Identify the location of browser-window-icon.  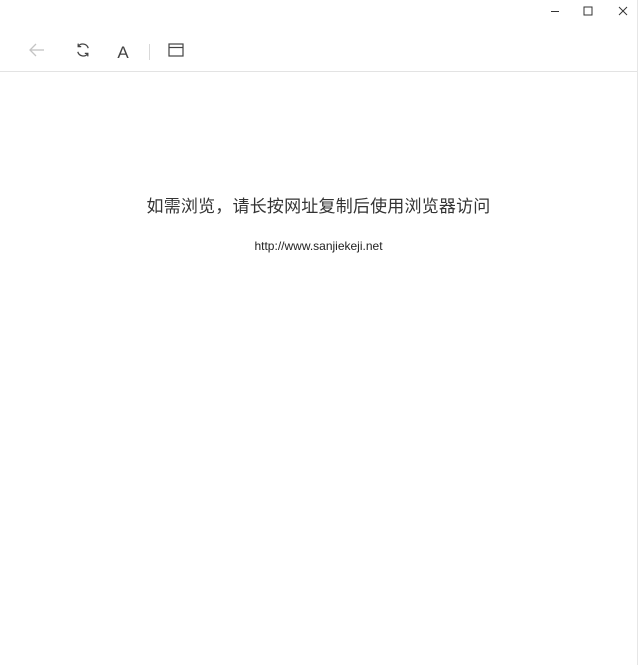
(176, 52).